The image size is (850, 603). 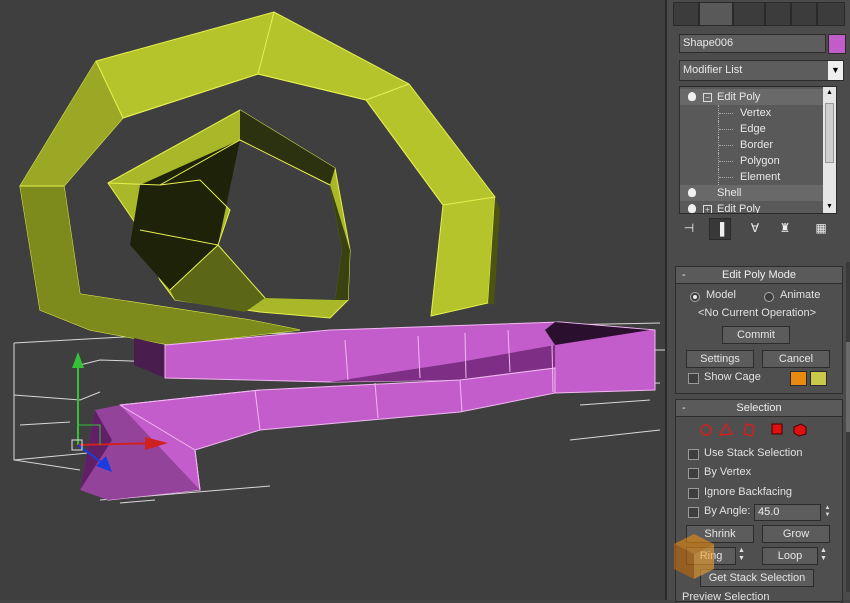 I want to click on stack-item-label: Edge, so click(x=753, y=129).